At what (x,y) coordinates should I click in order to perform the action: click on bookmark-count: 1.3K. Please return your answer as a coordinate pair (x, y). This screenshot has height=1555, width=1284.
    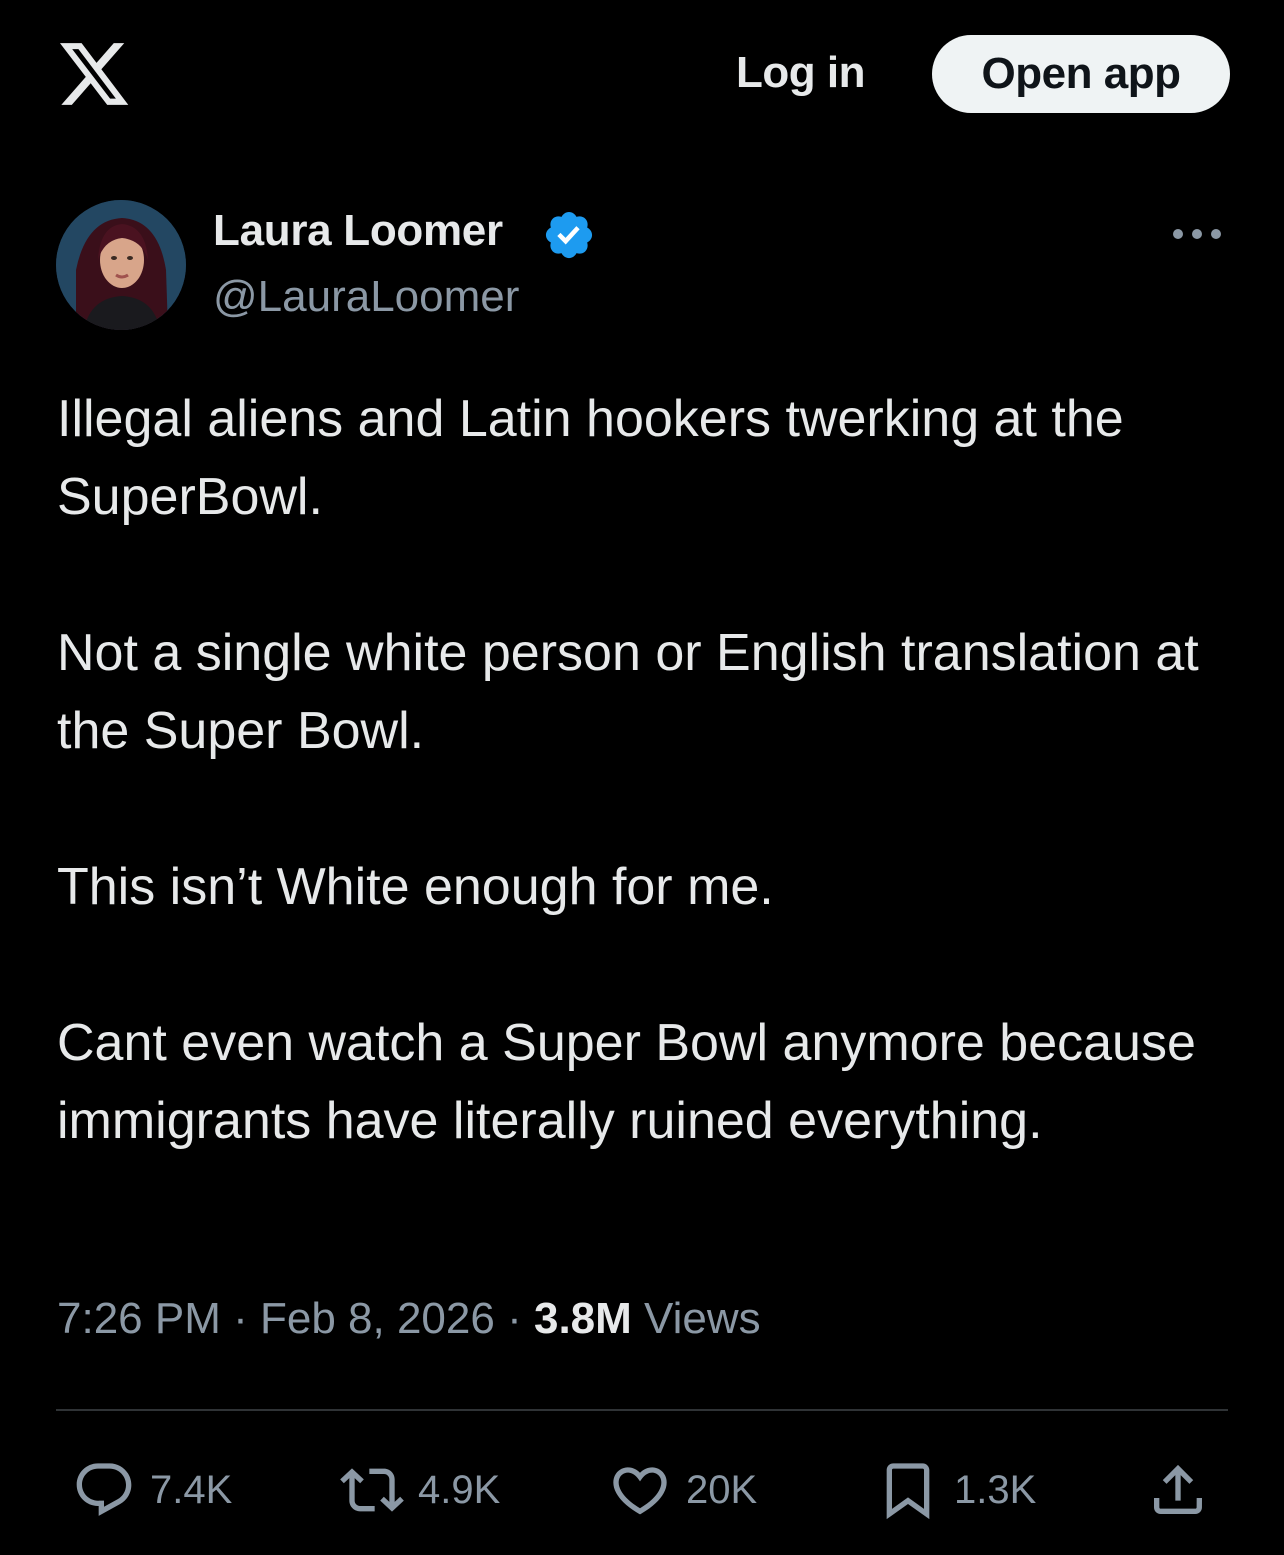
    Looking at the image, I should click on (995, 1489).